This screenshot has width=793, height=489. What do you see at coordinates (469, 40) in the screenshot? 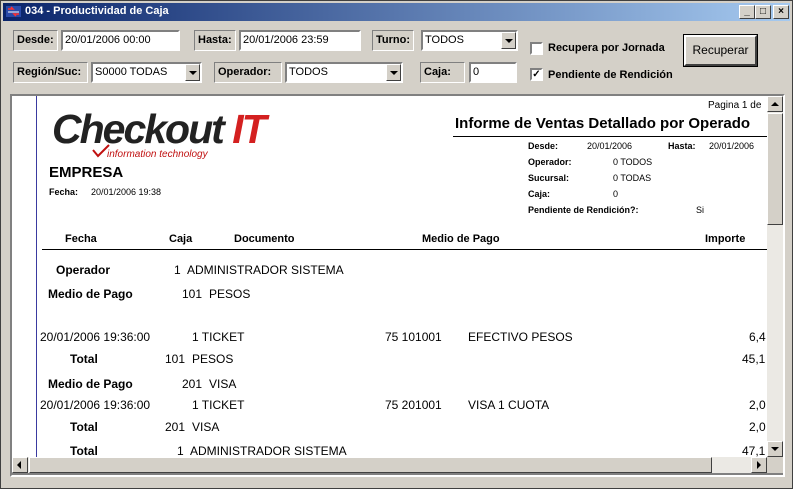
I see `turno-select: TODOS` at bounding box center [469, 40].